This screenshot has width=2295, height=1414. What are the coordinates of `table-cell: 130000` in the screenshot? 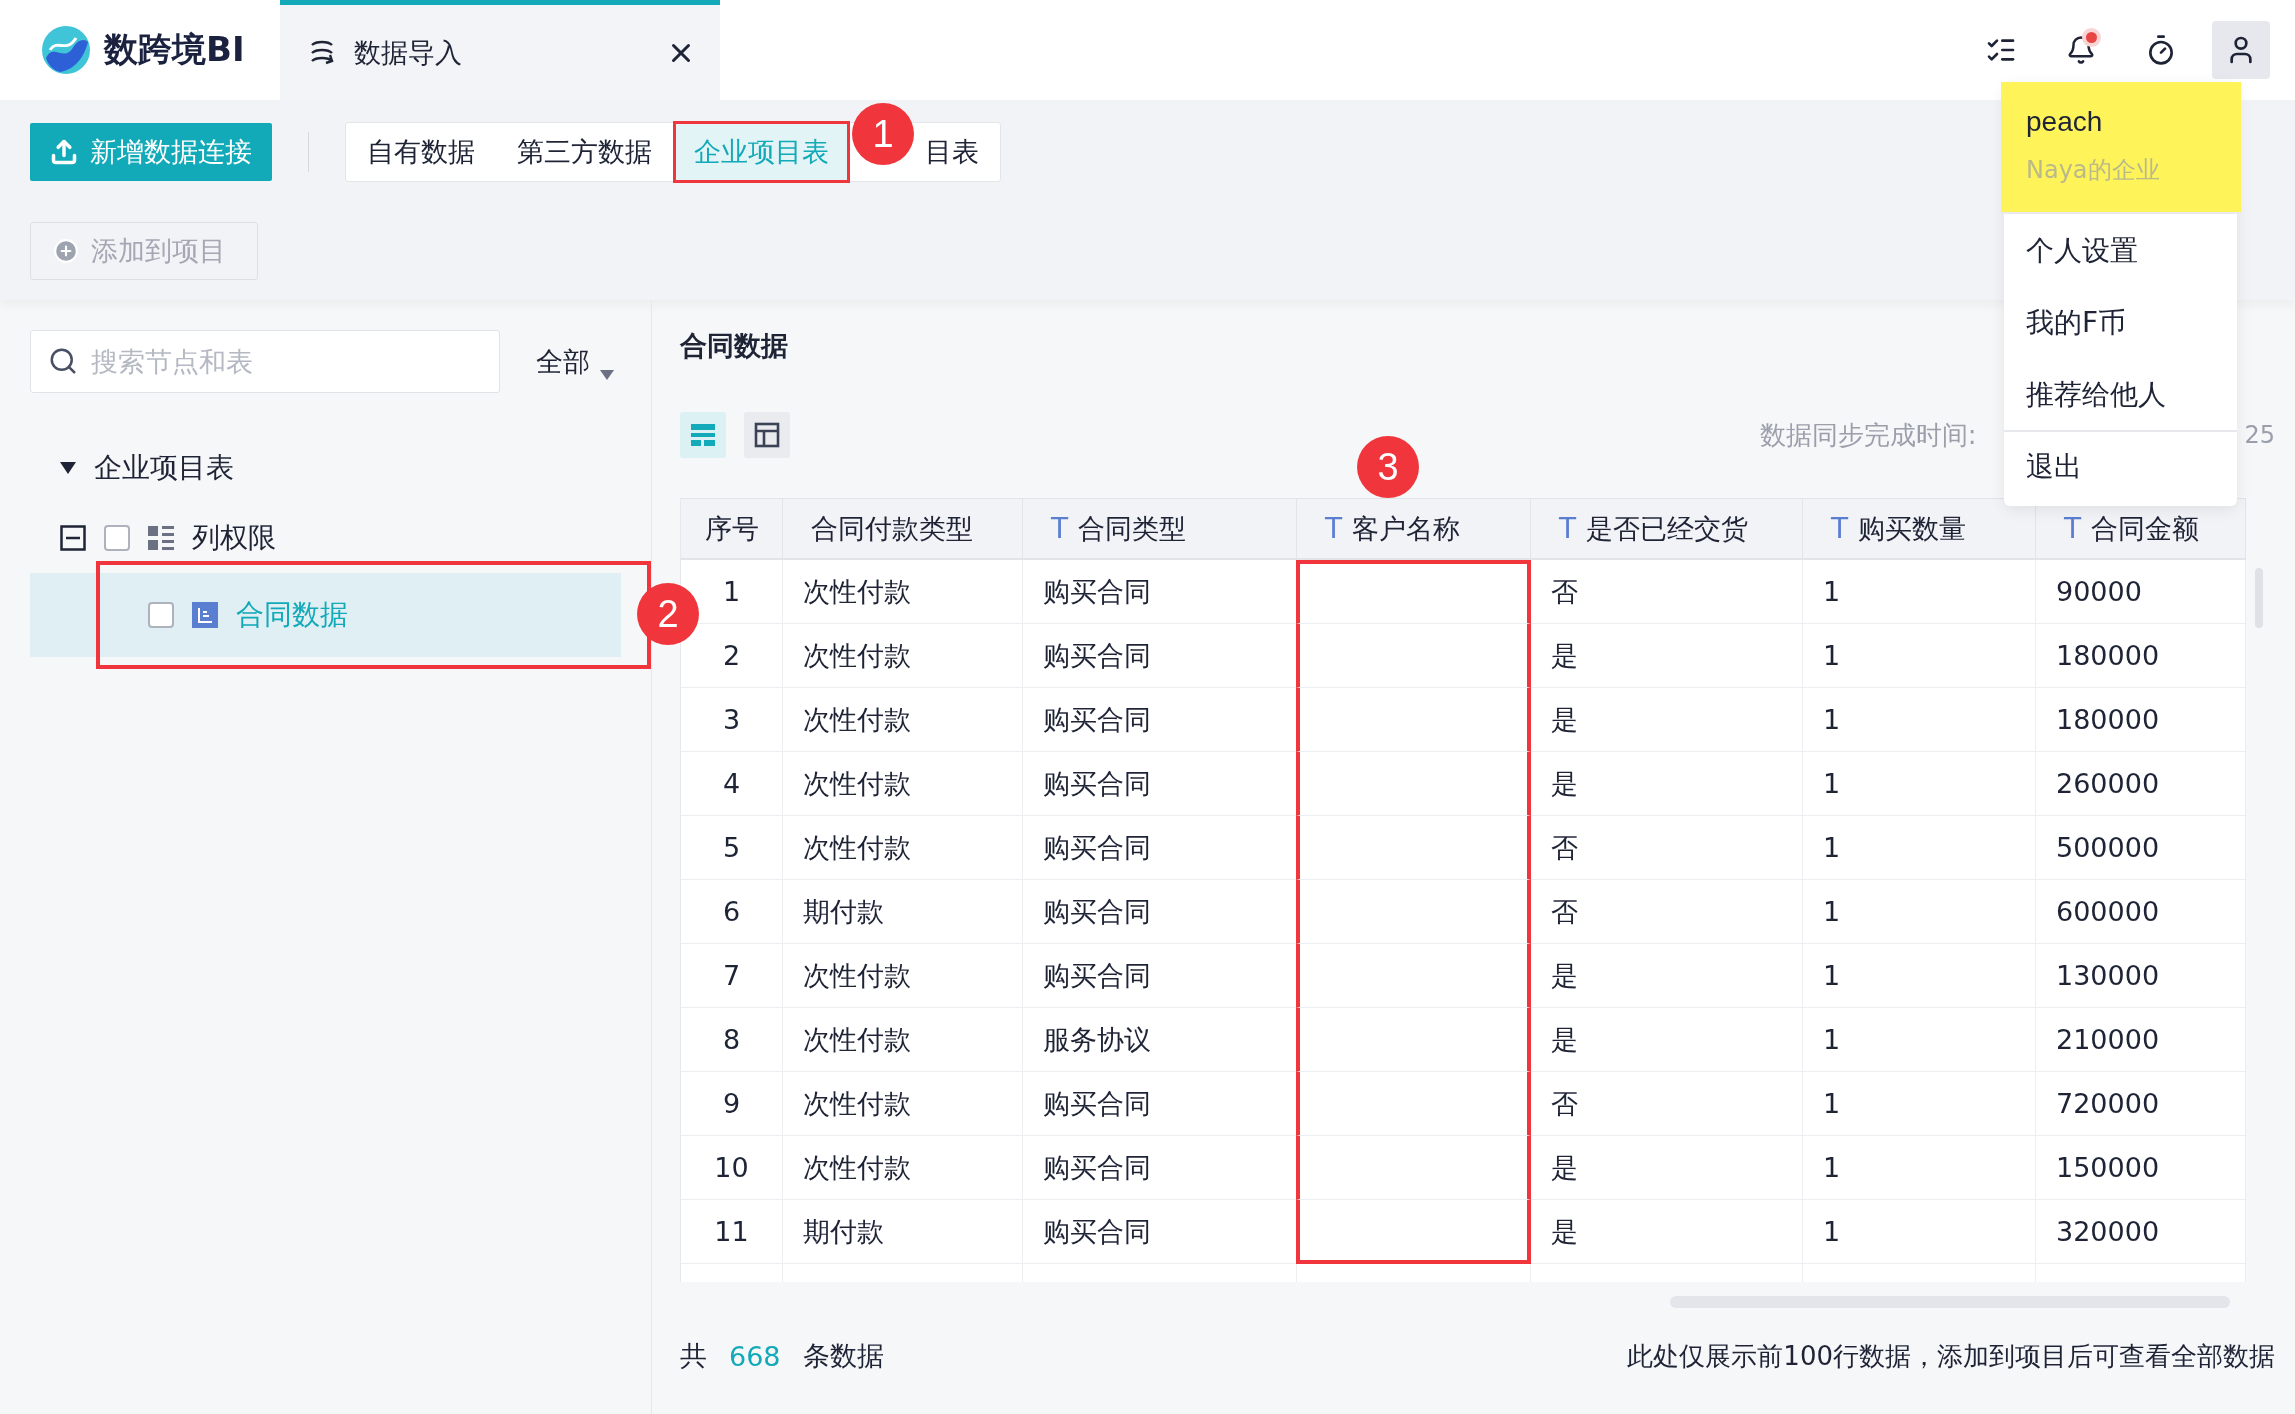 It's located at (2141, 976).